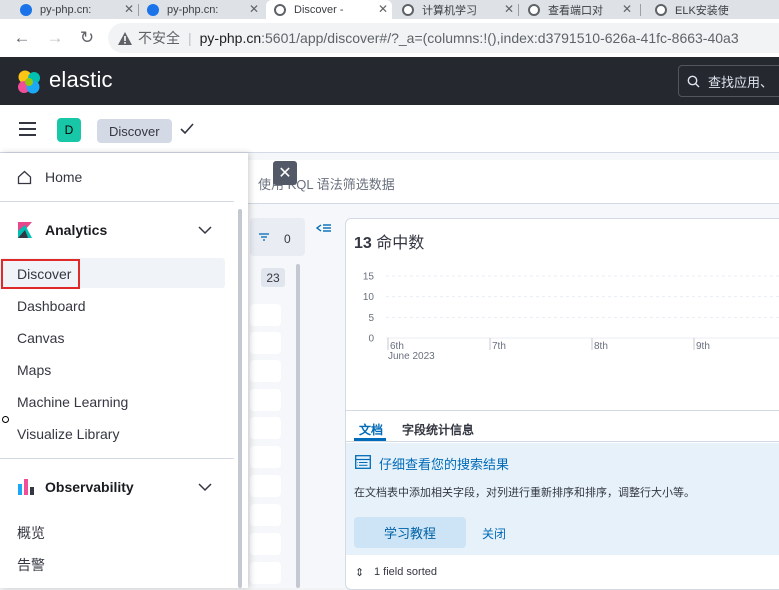 The height and width of the screenshot is (590, 779). I want to click on browser-tab-label: Discover -, so click(319, 9).